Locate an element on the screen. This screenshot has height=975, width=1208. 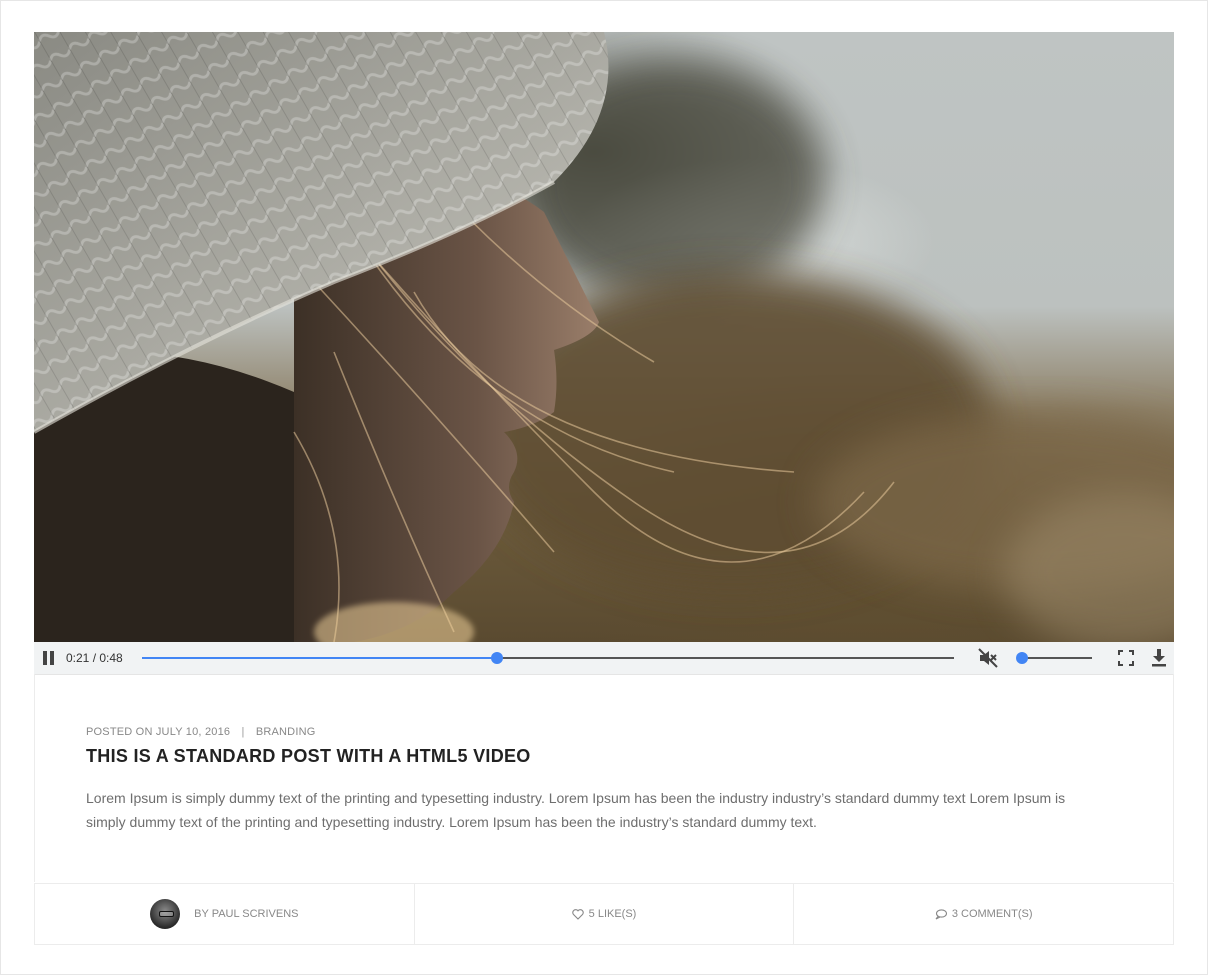
mute-icon is located at coordinates (988, 658).